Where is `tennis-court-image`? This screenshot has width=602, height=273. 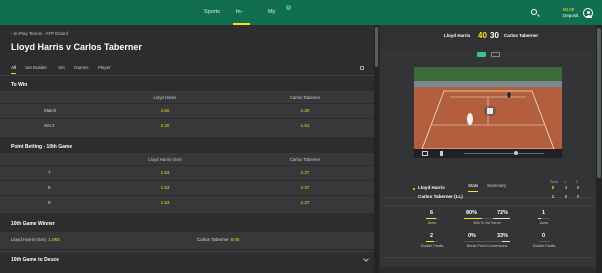
tennis-court-image is located at coordinates (488, 108).